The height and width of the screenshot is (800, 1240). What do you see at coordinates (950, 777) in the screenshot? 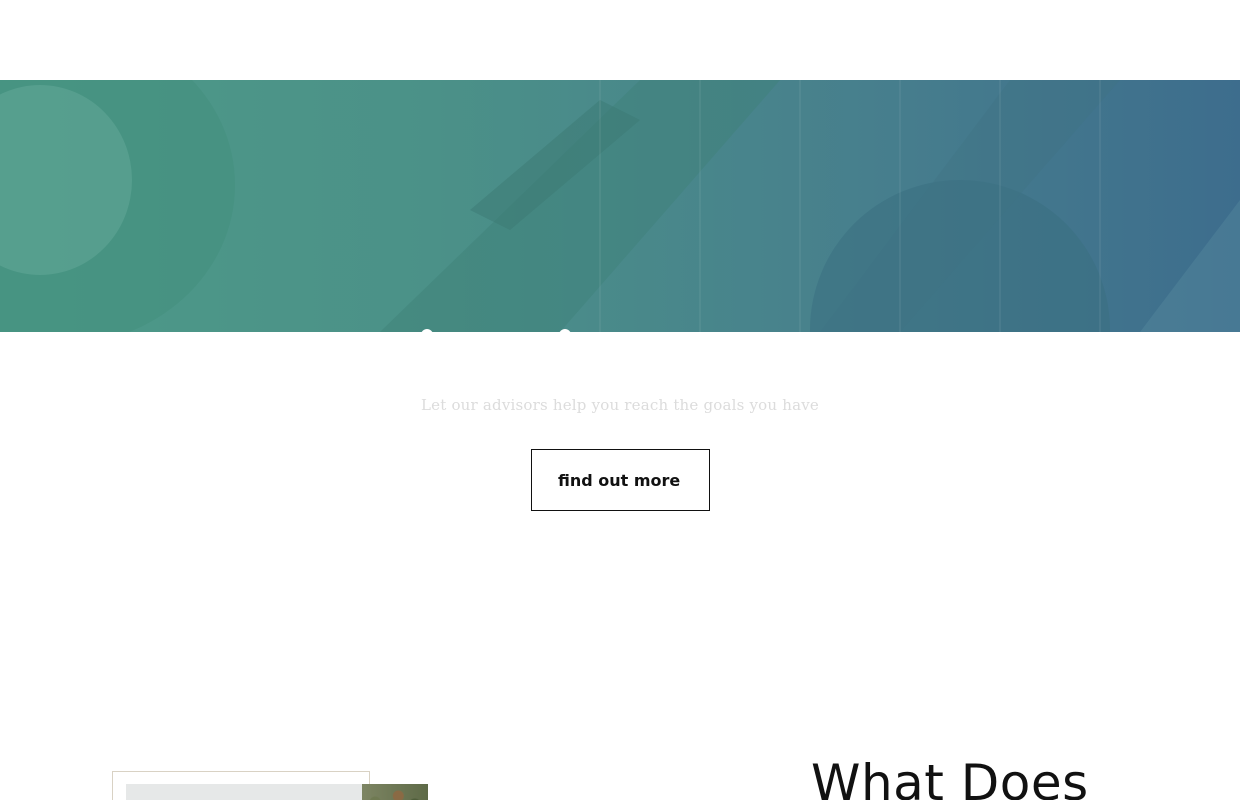
I see `section-heading: What Does` at bounding box center [950, 777].